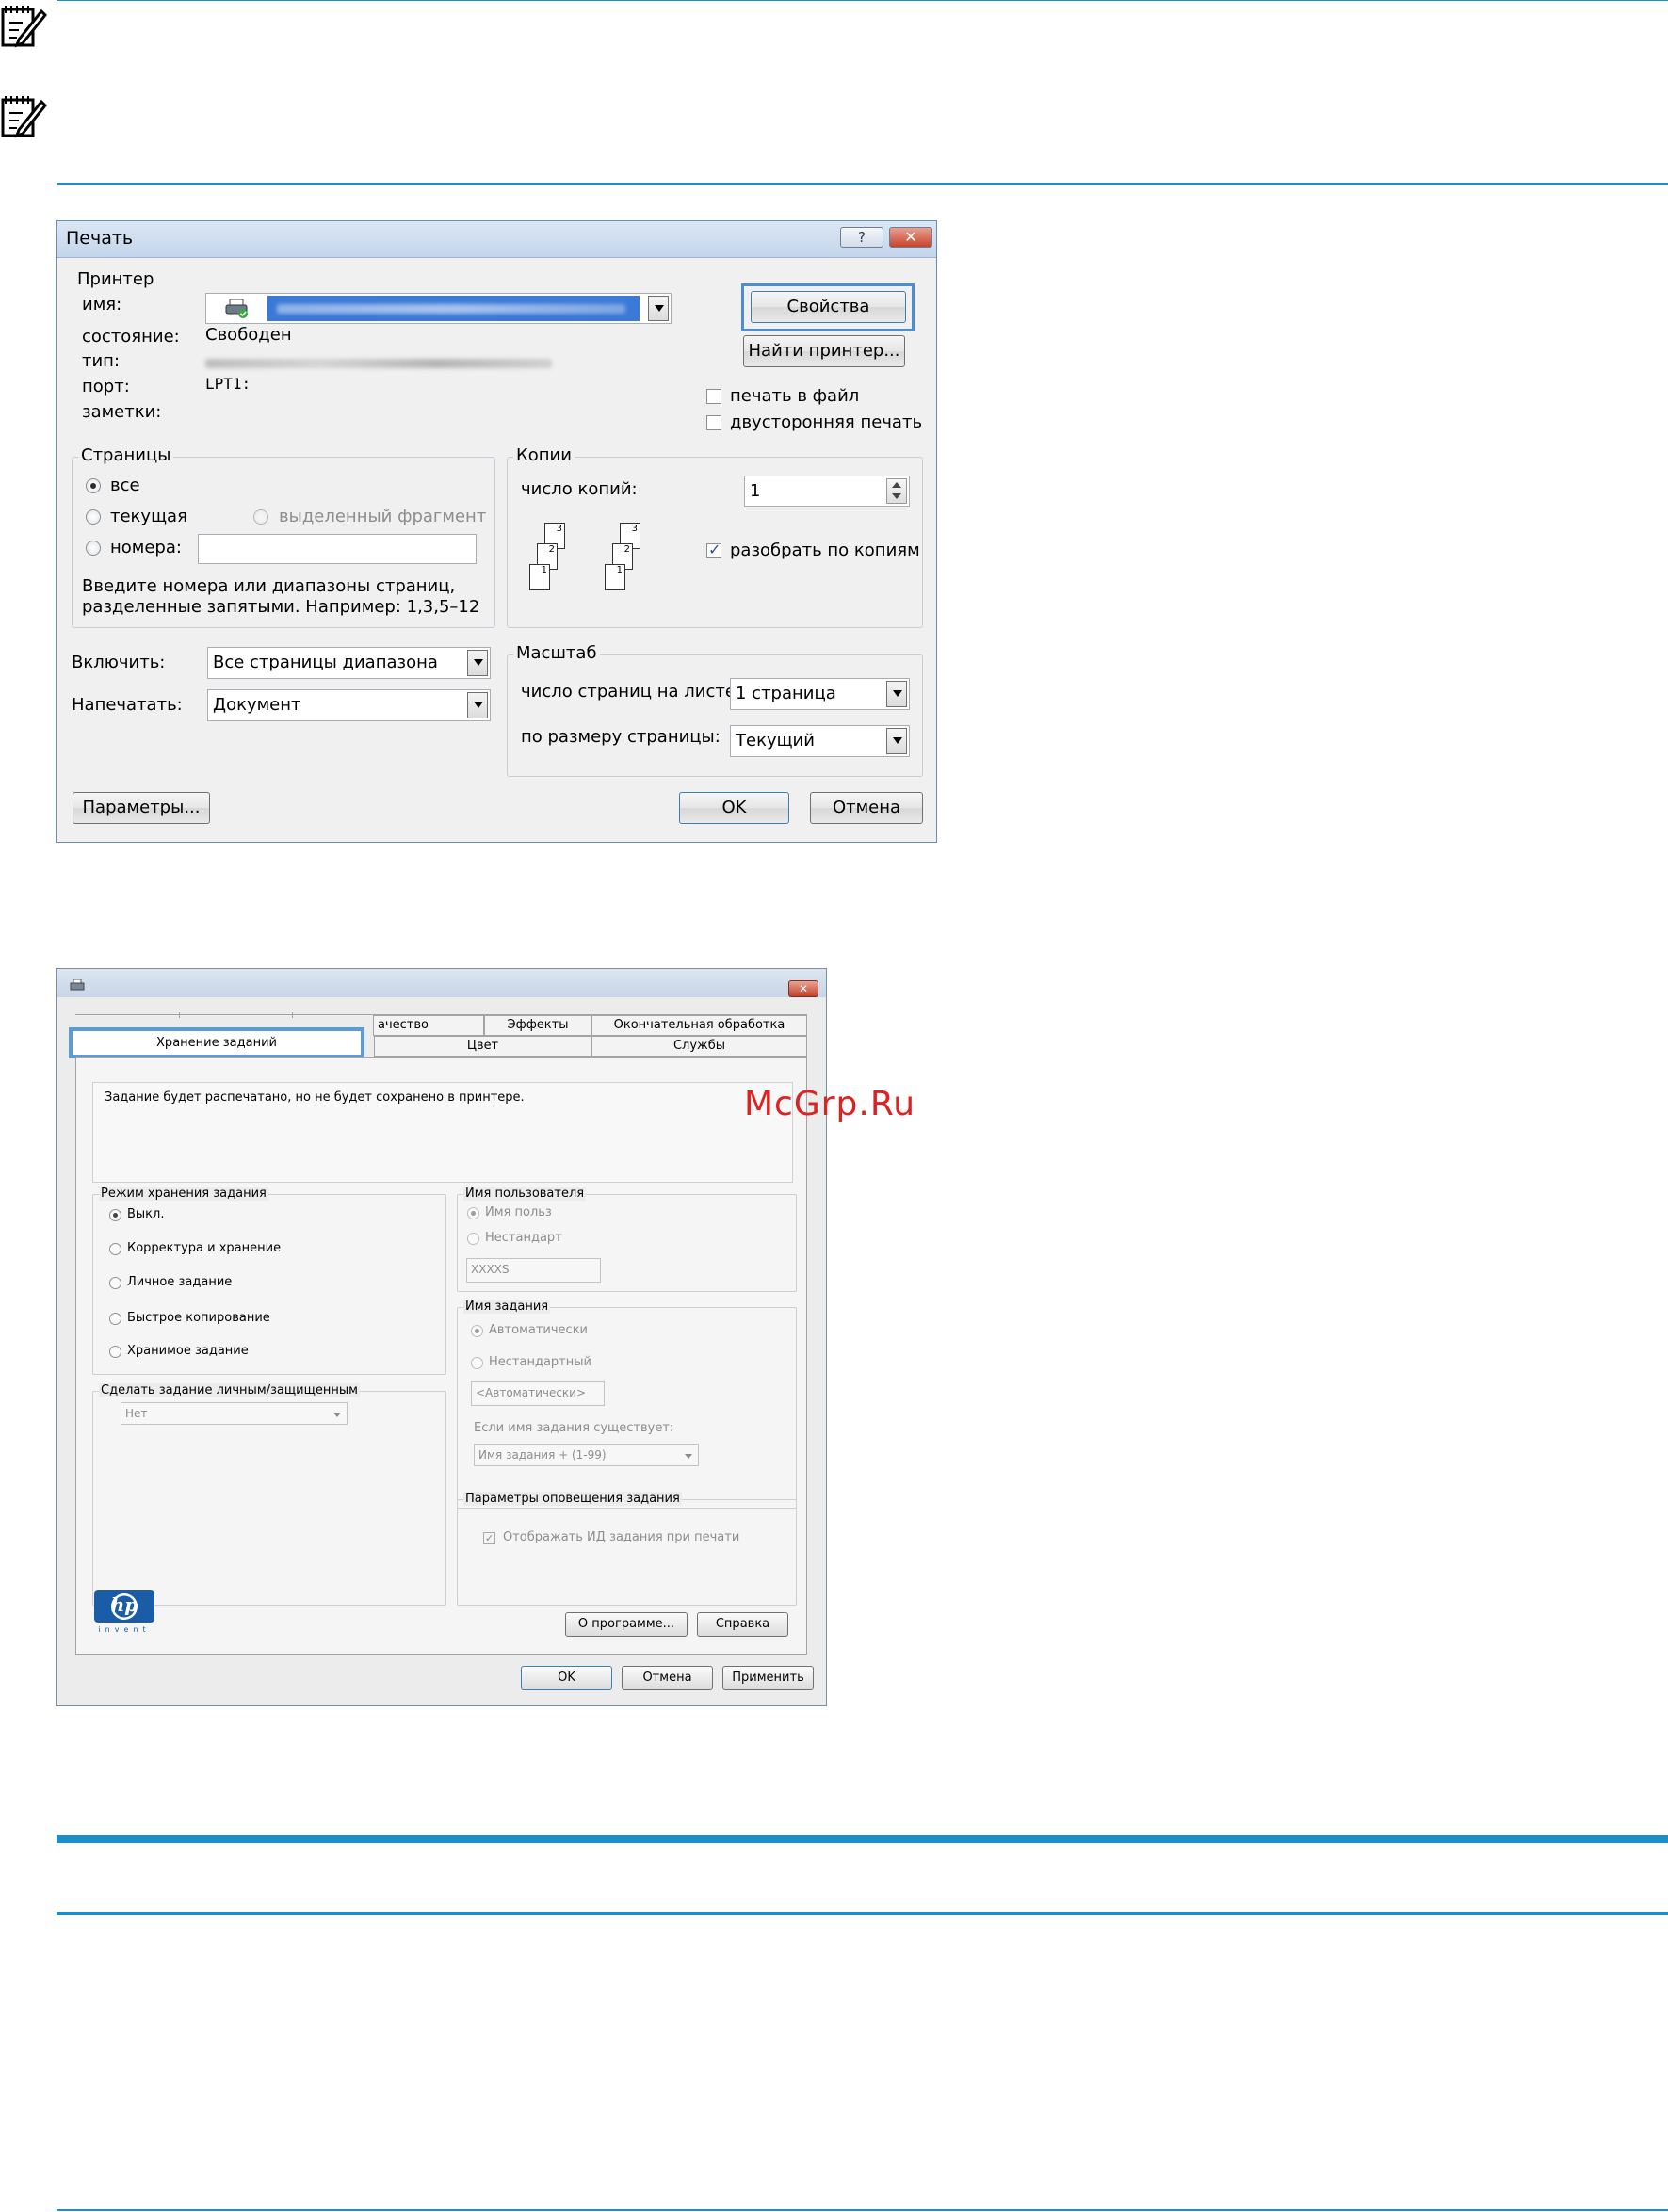 The width and height of the screenshot is (1668, 2212). I want to click on mode-stored-label: Хранимое задание, so click(188, 1351).